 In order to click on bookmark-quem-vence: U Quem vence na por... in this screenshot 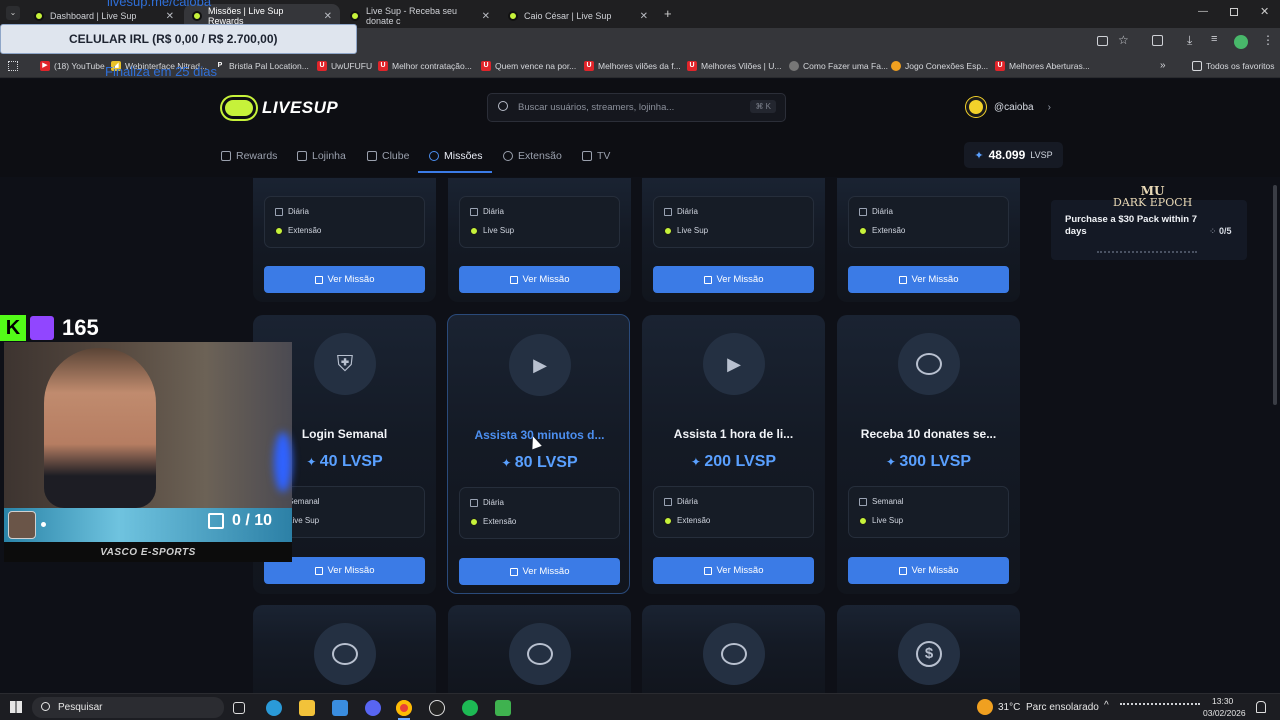, I will do `click(528, 66)`.